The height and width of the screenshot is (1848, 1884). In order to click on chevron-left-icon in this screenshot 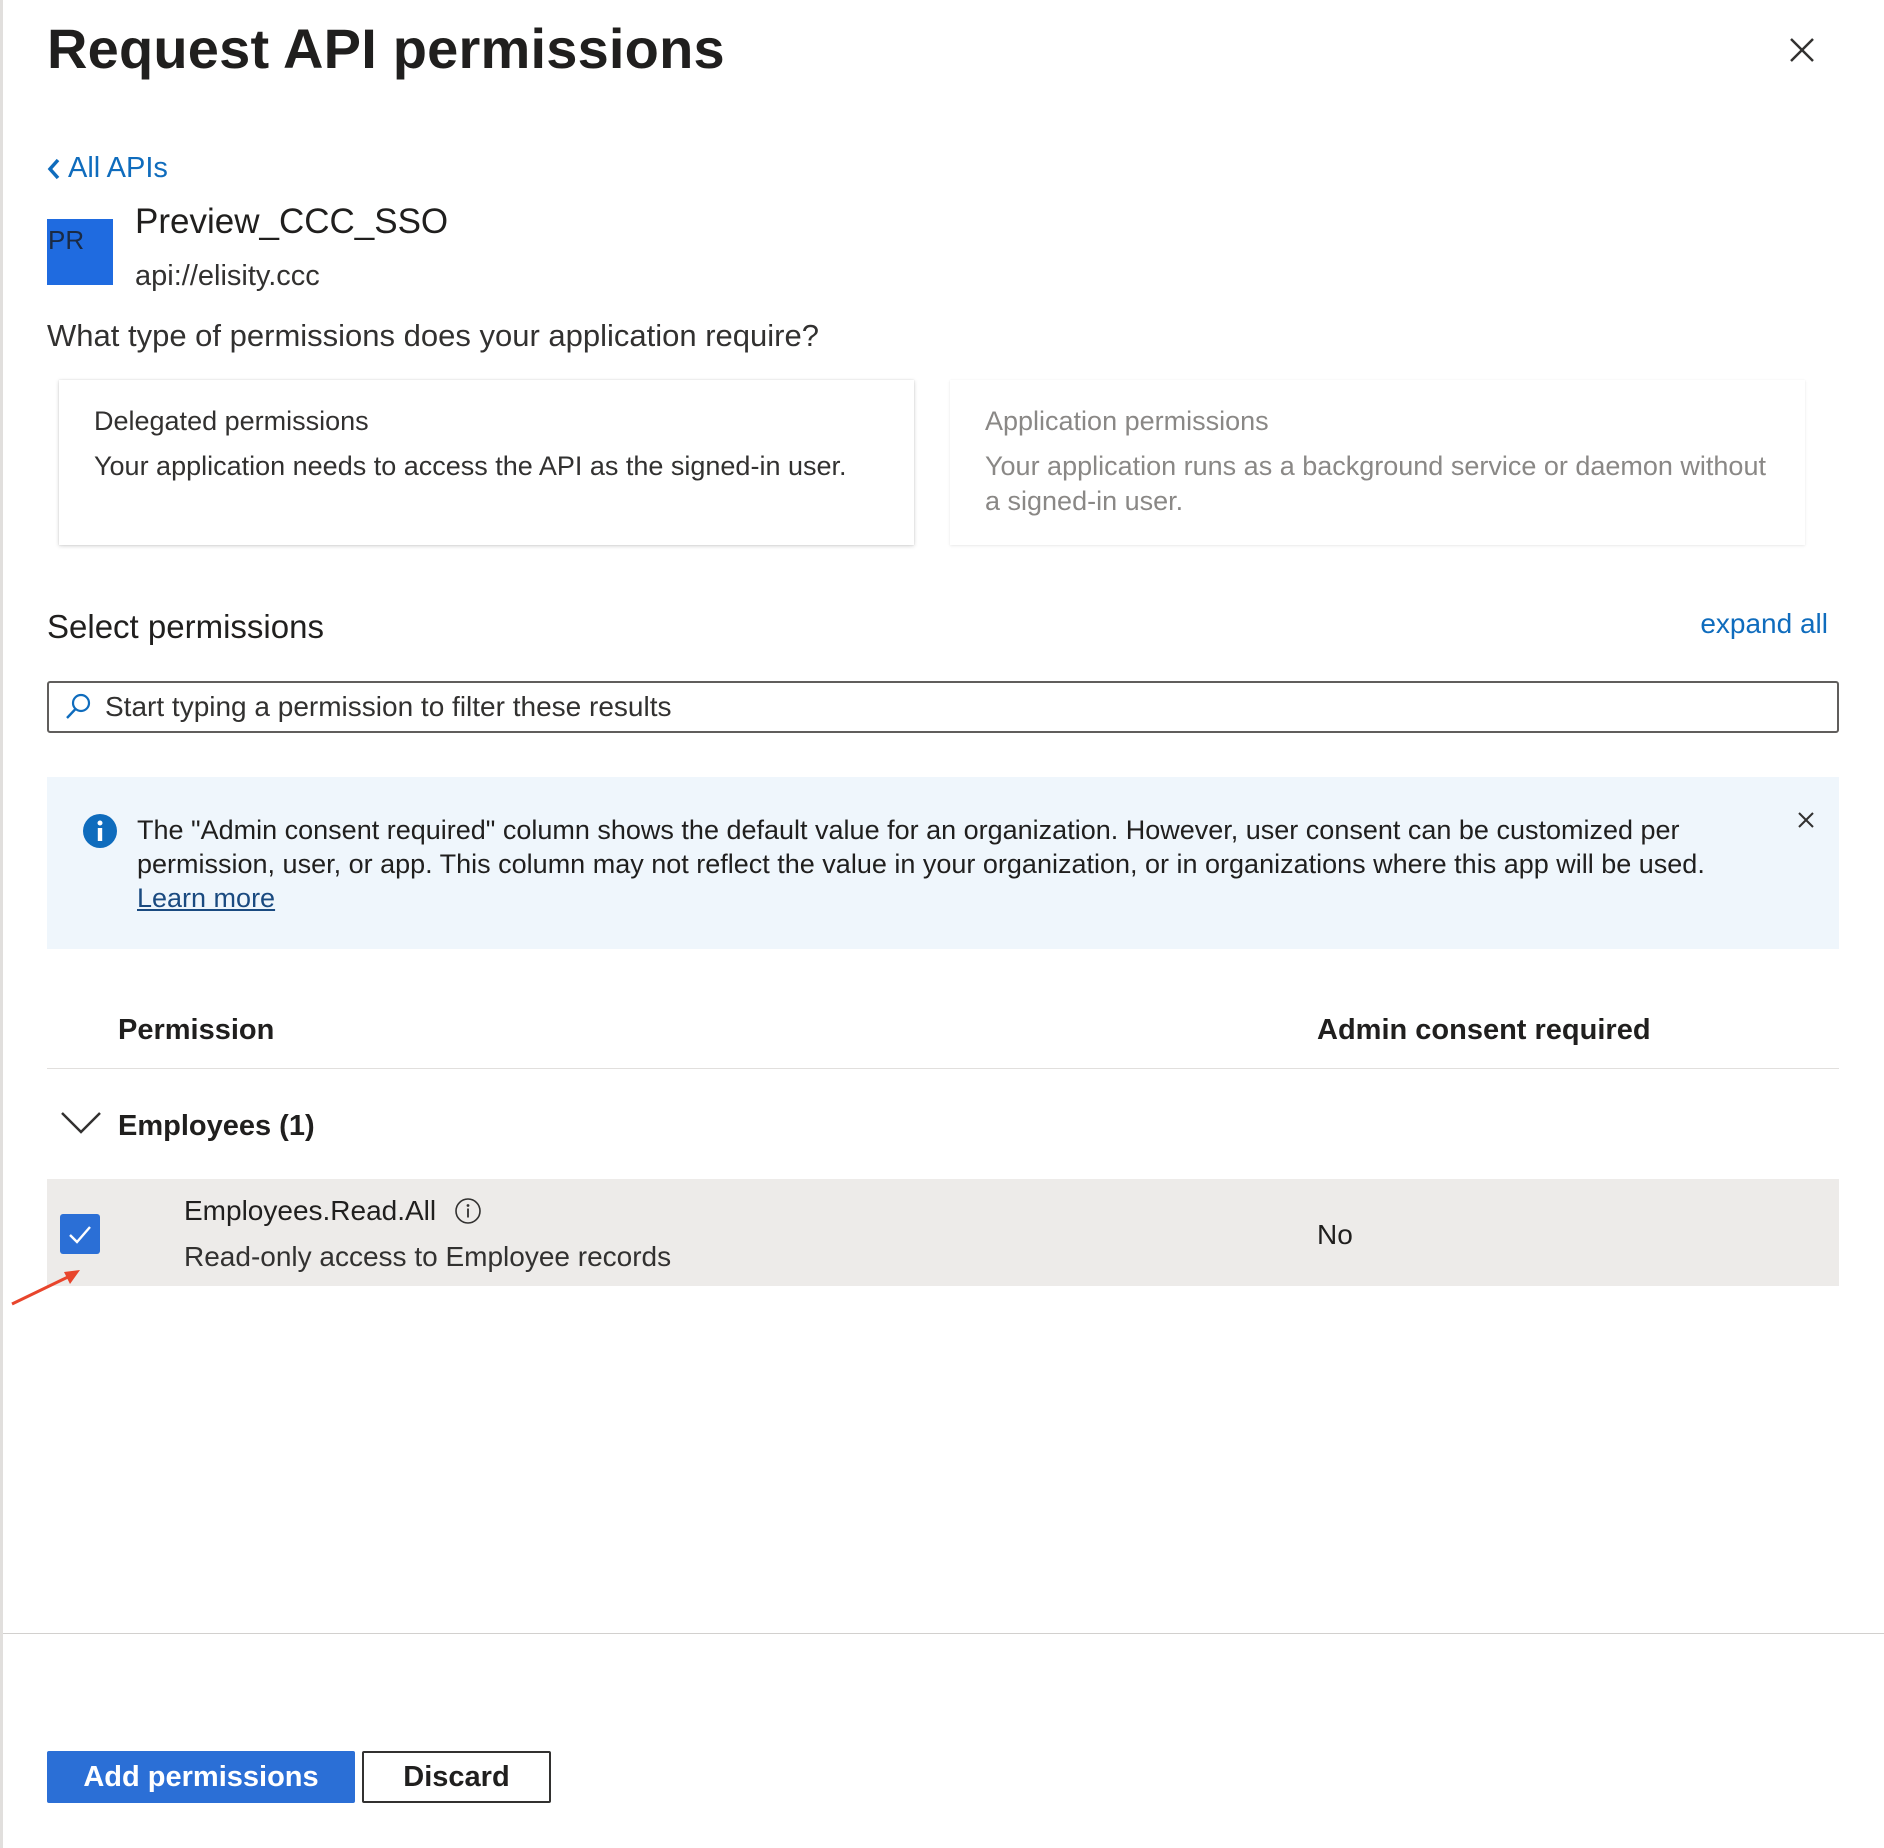, I will do `click(53, 168)`.